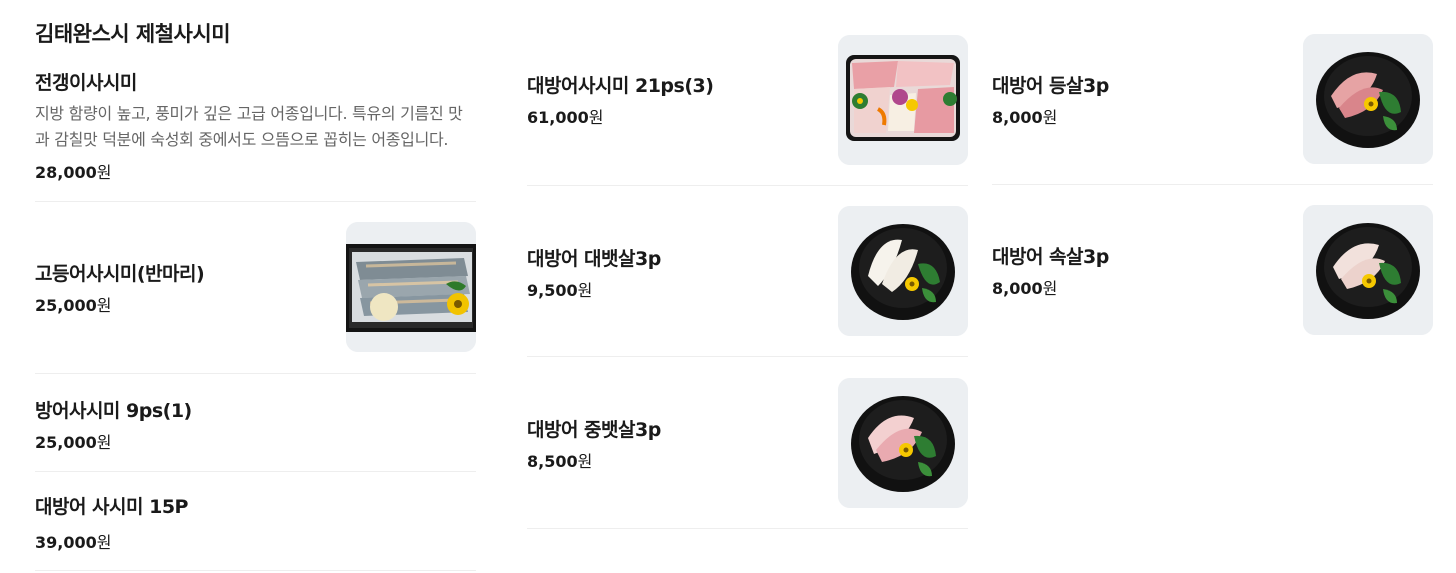 Image resolution: width=1456 pixels, height=573 pixels. What do you see at coordinates (903, 271) in the screenshot?
I see `white-sashimi-image` at bounding box center [903, 271].